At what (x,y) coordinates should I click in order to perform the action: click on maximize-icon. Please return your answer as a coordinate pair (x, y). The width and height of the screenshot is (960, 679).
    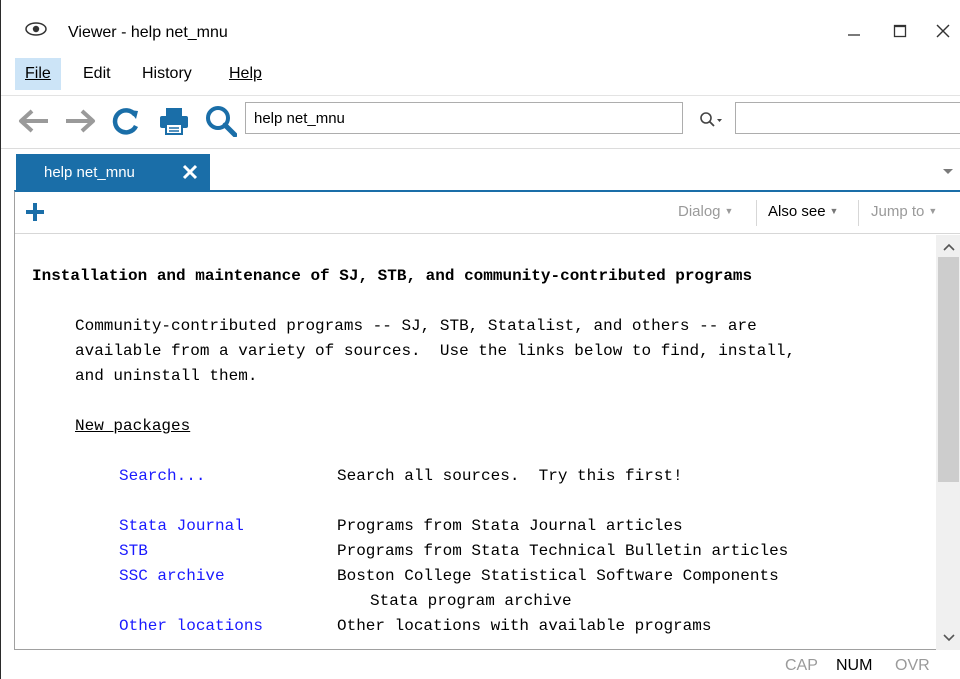
    Looking at the image, I should click on (900, 31).